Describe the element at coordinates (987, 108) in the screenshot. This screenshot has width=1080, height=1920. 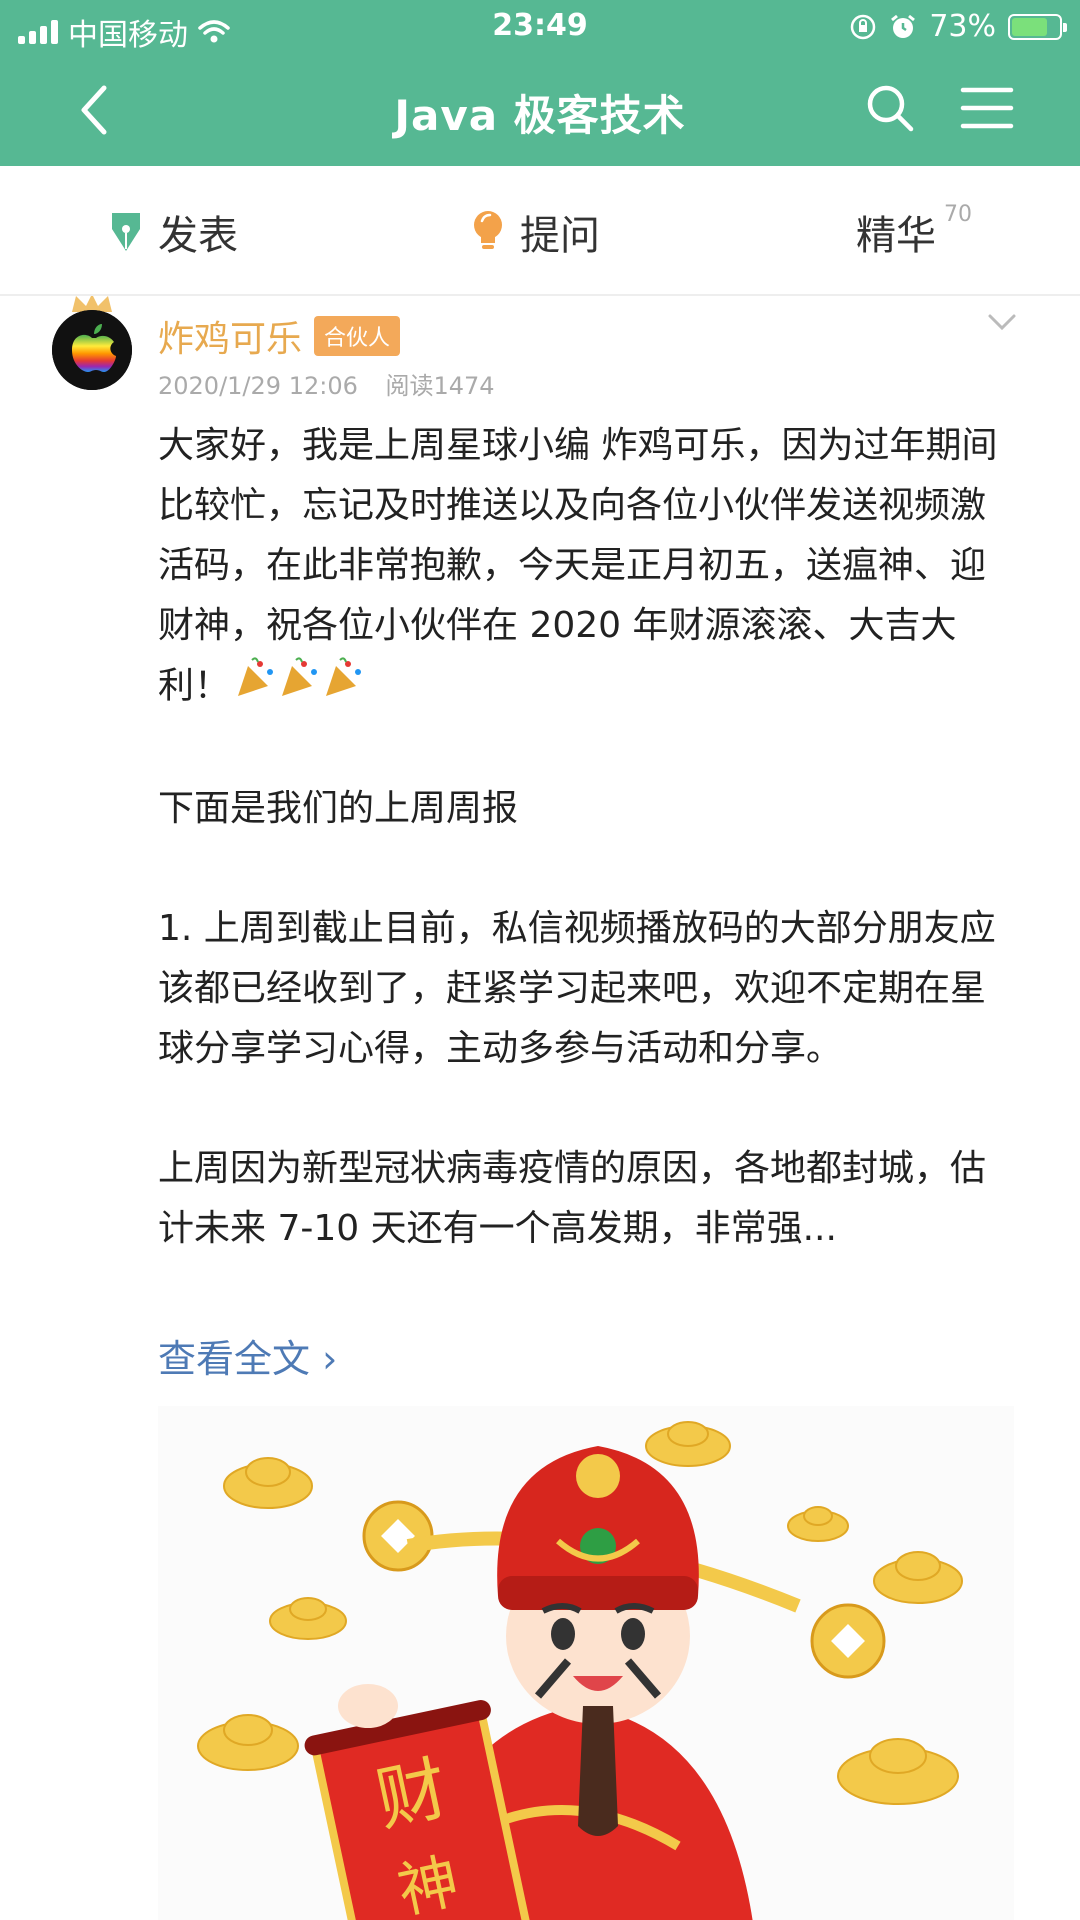
I see `menu-icon` at that location.